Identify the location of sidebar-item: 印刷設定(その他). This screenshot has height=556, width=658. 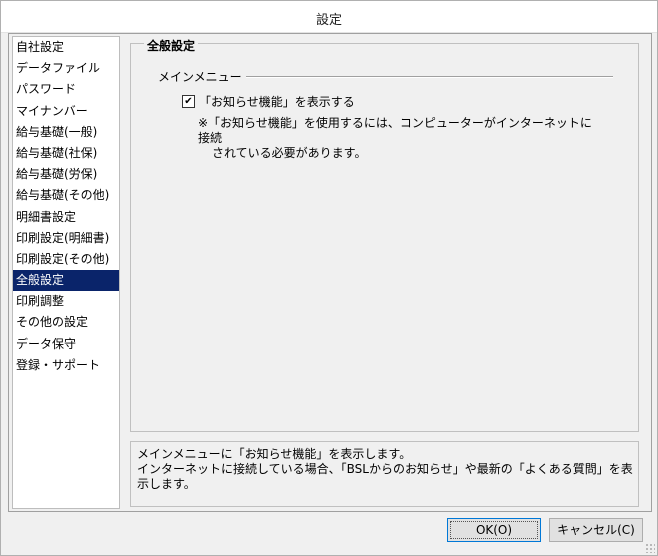
(66, 259).